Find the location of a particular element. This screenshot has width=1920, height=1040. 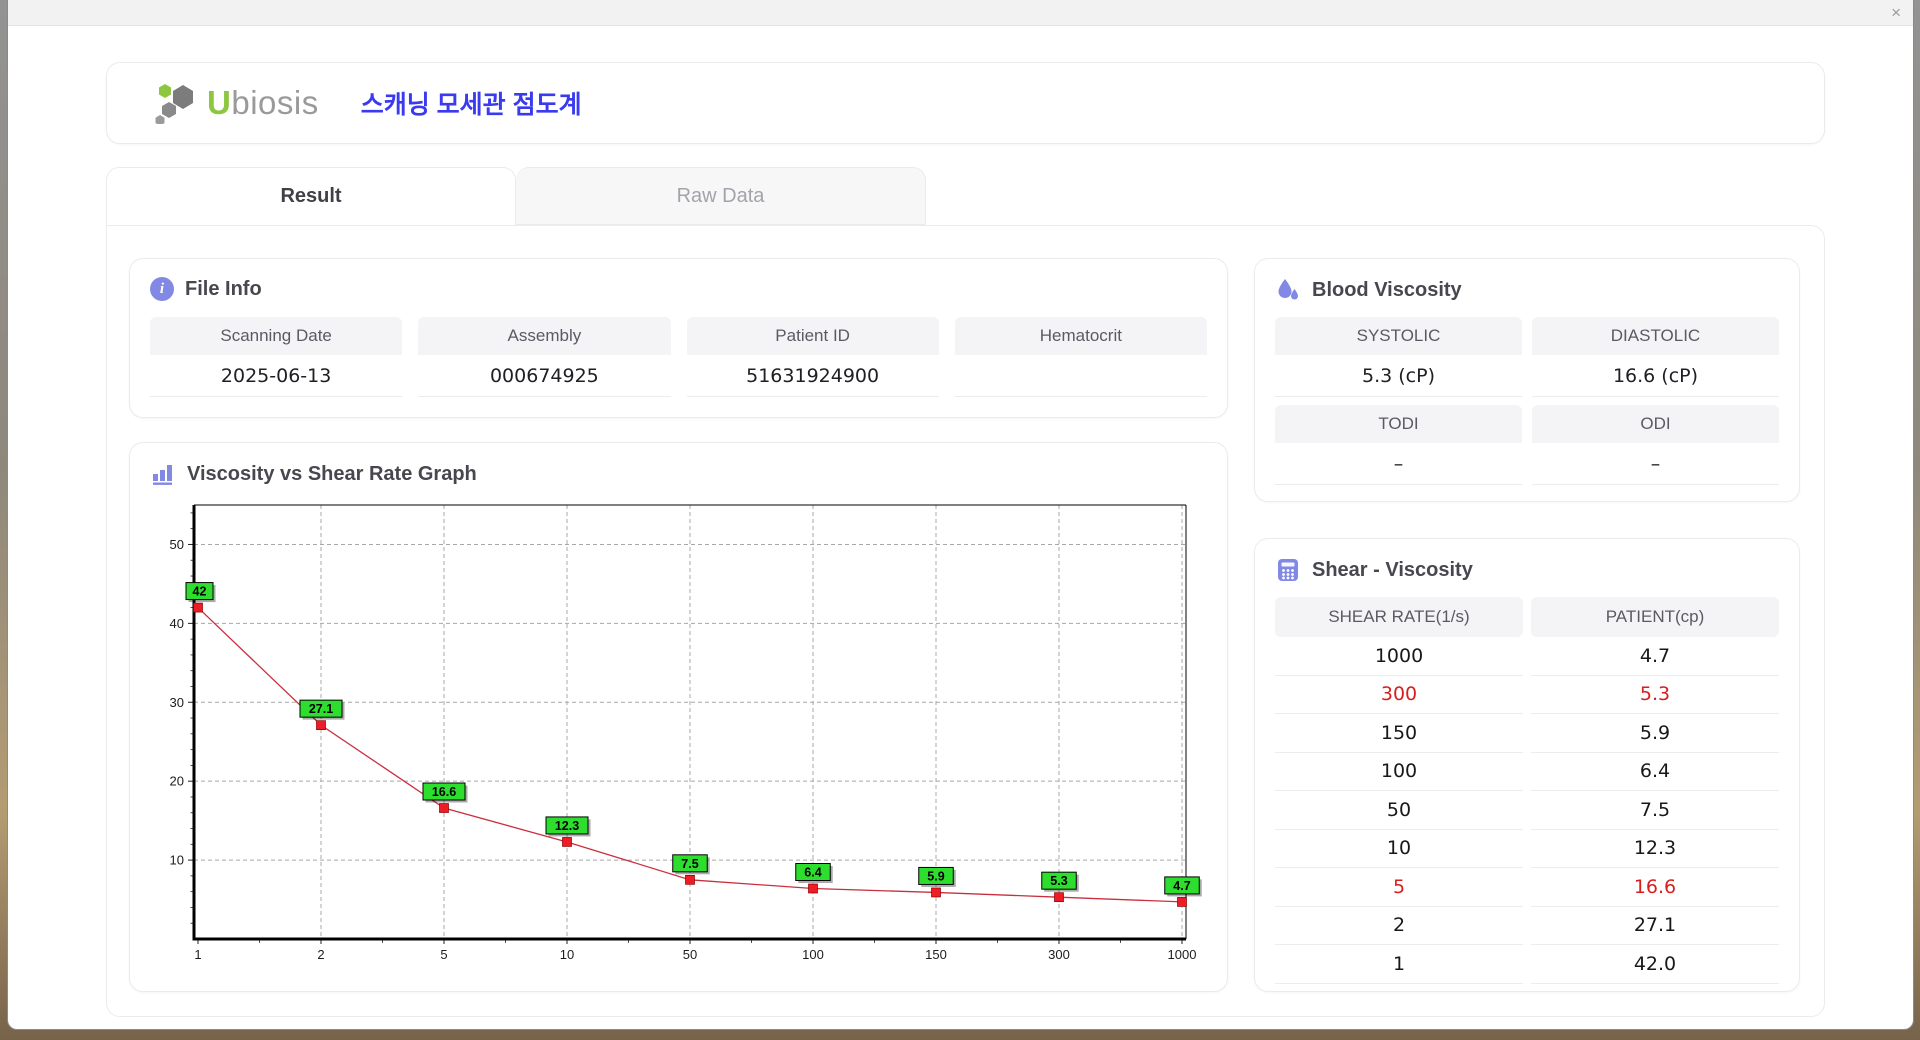

svg-text: 100 is located at coordinates (813, 954).